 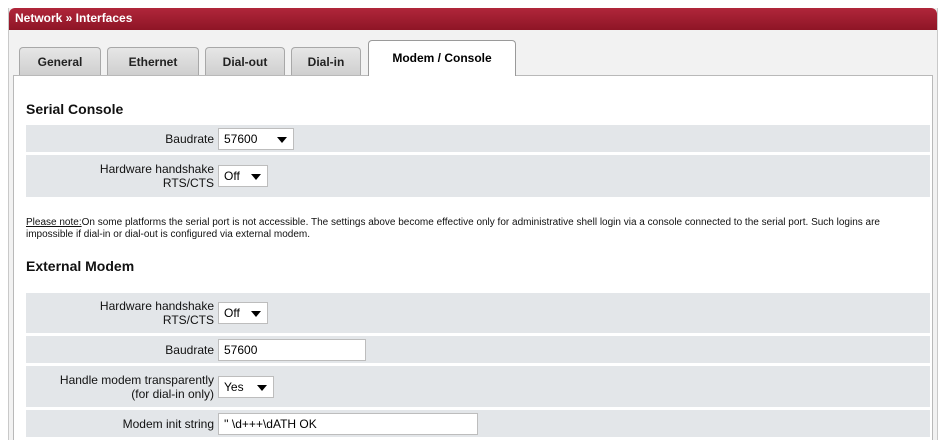 I want to click on modem-init-row: Modem init string, so click(x=478, y=423).